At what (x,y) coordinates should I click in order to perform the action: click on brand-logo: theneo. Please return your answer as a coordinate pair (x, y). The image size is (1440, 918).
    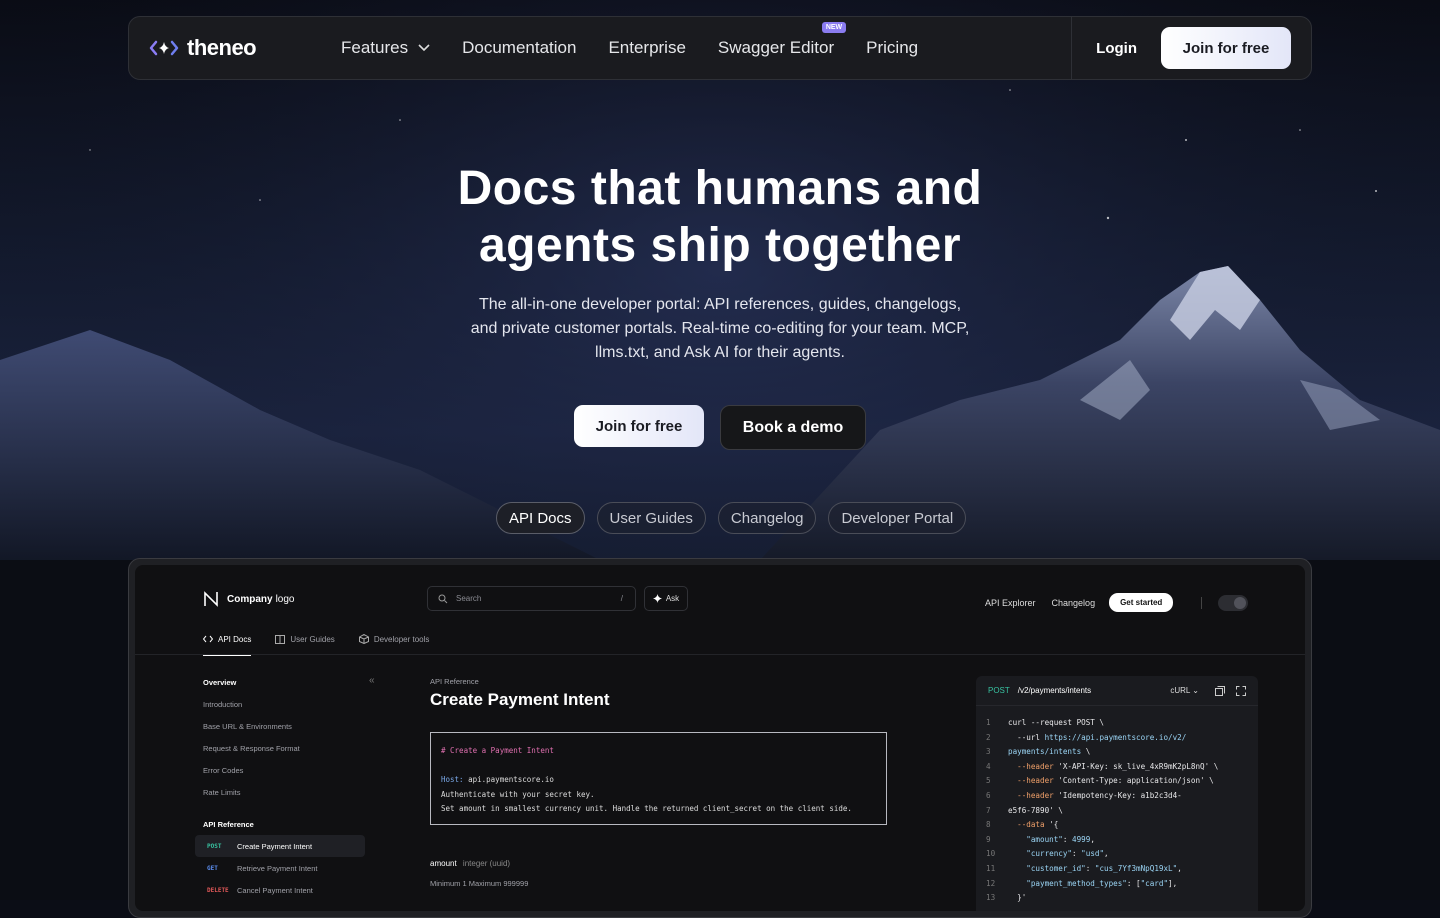
    Looking at the image, I should click on (223, 48).